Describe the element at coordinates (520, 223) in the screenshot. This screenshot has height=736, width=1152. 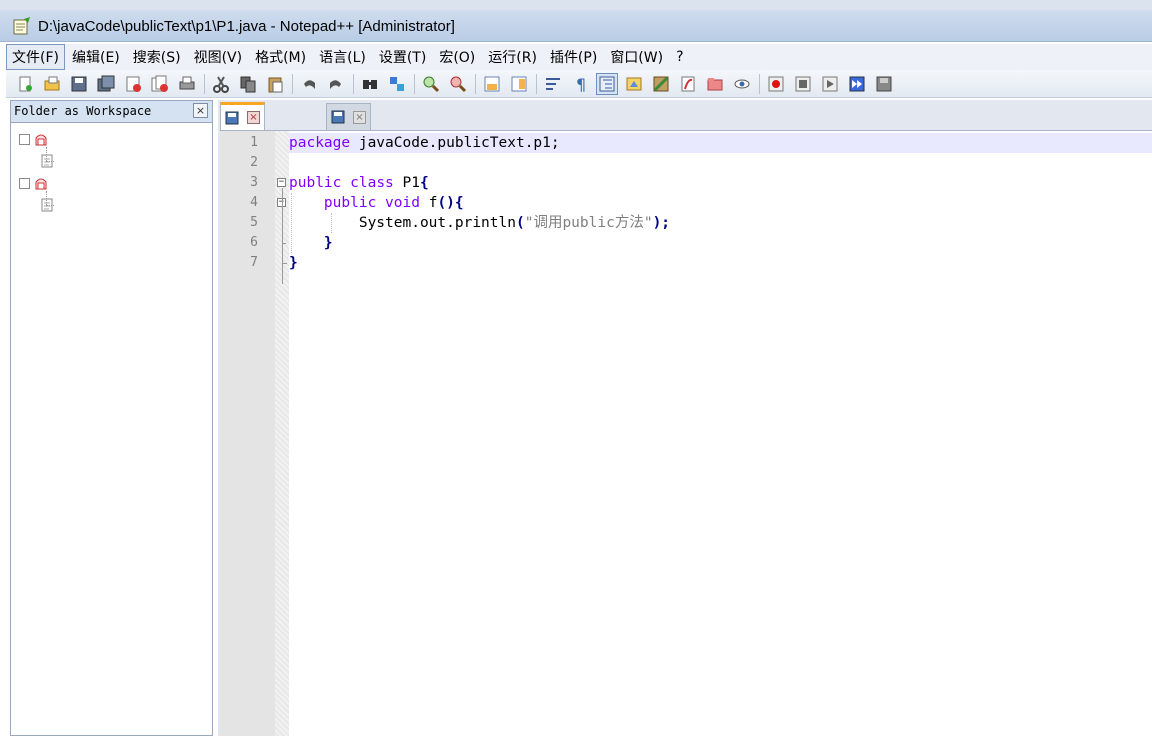
I see `code-token: (` at that location.